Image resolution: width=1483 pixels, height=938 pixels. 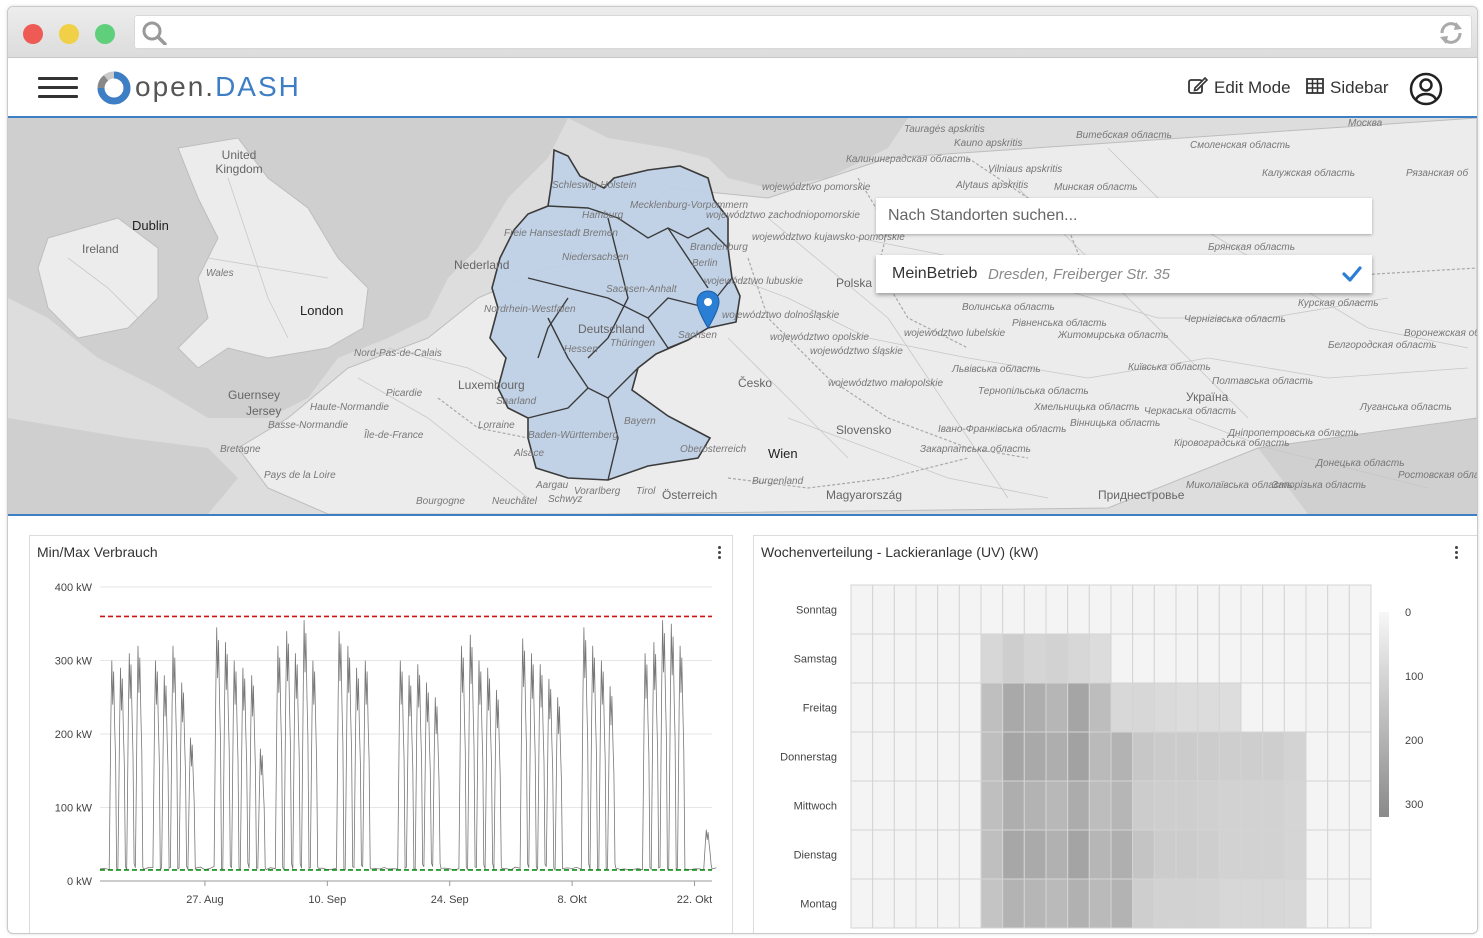 What do you see at coordinates (1239, 88) in the screenshot?
I see `edit-mode-button: Edit Mode` at bounding box center [1239, 88].